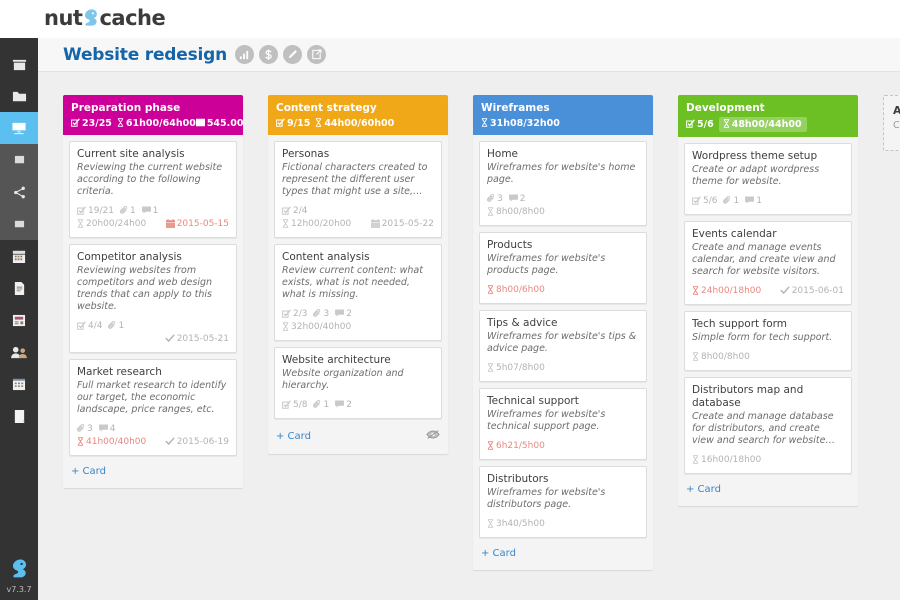  Describe the element at coordinates (19, 384) in the screenshot. I see `sidebar-item-timesheet` at that location.